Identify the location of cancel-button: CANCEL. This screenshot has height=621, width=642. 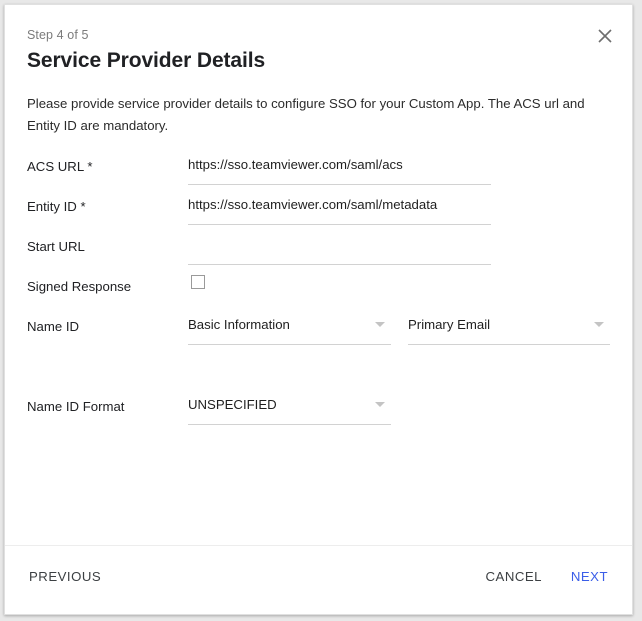
(514, 577).